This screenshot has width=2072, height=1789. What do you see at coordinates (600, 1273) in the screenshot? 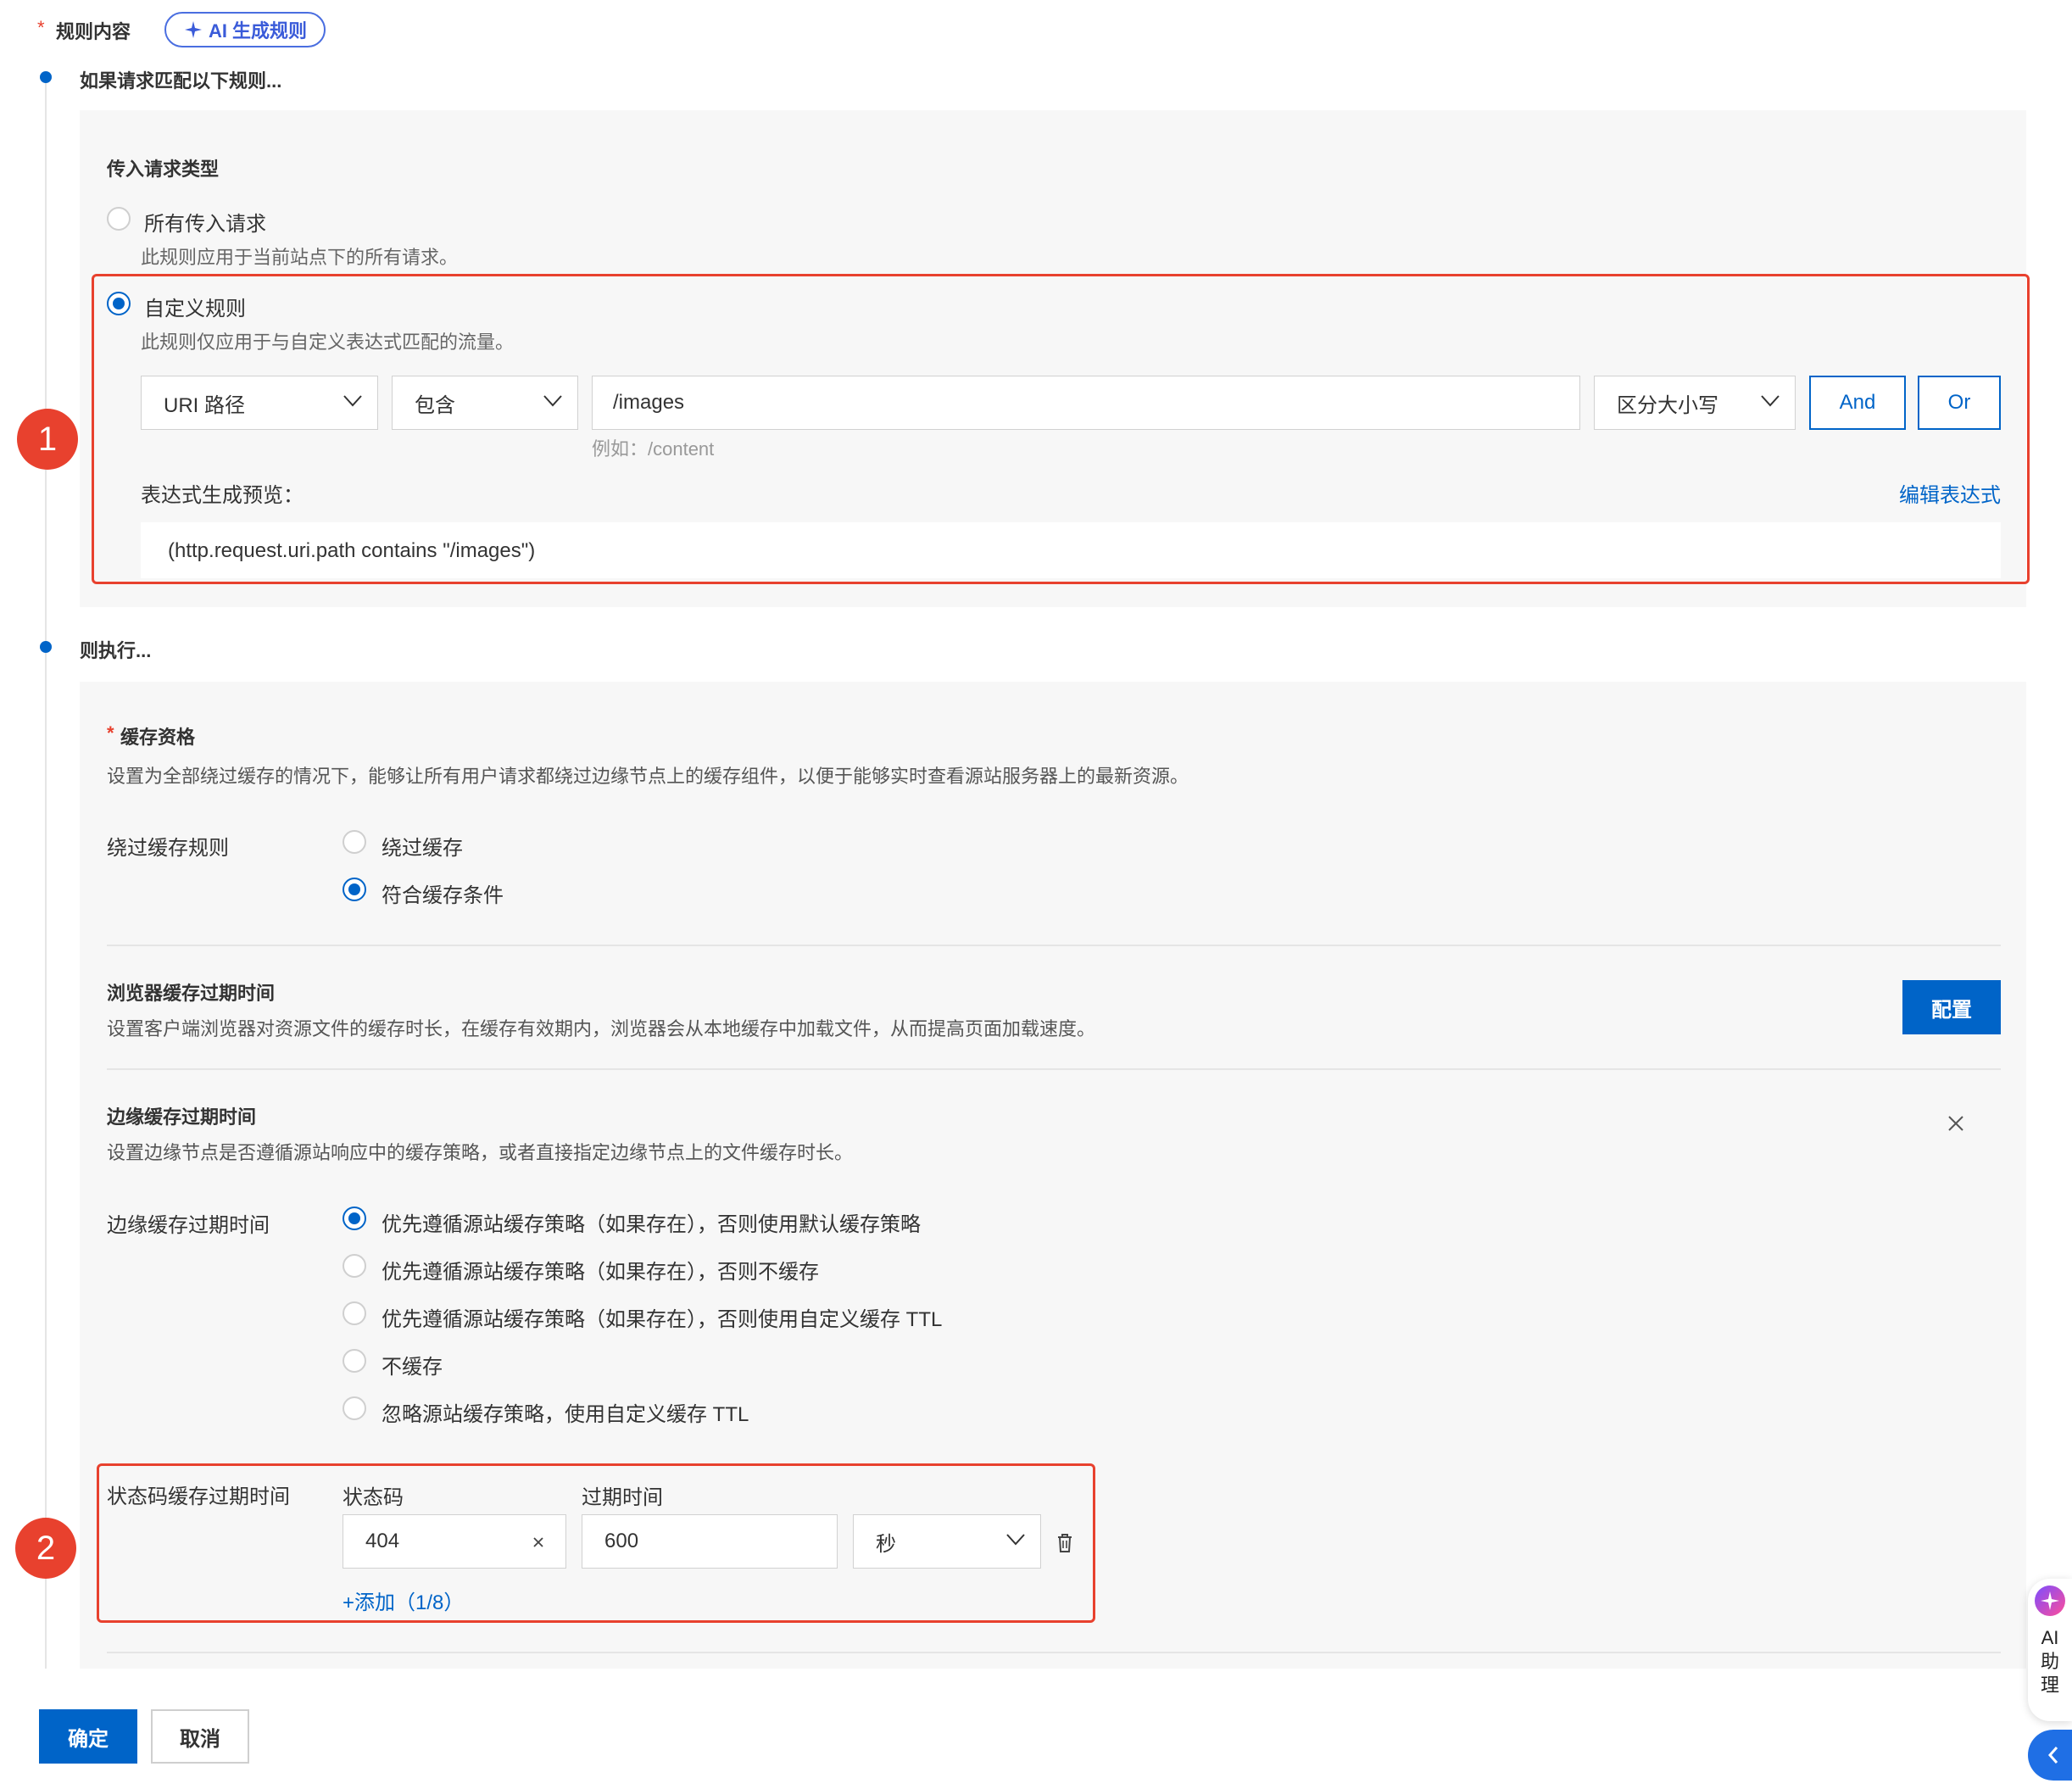
I see `radio-edge-option-2-label: 优先遵循源站缓存策略（如果存在），否则不缓存` at bounding box center [600, 1273].